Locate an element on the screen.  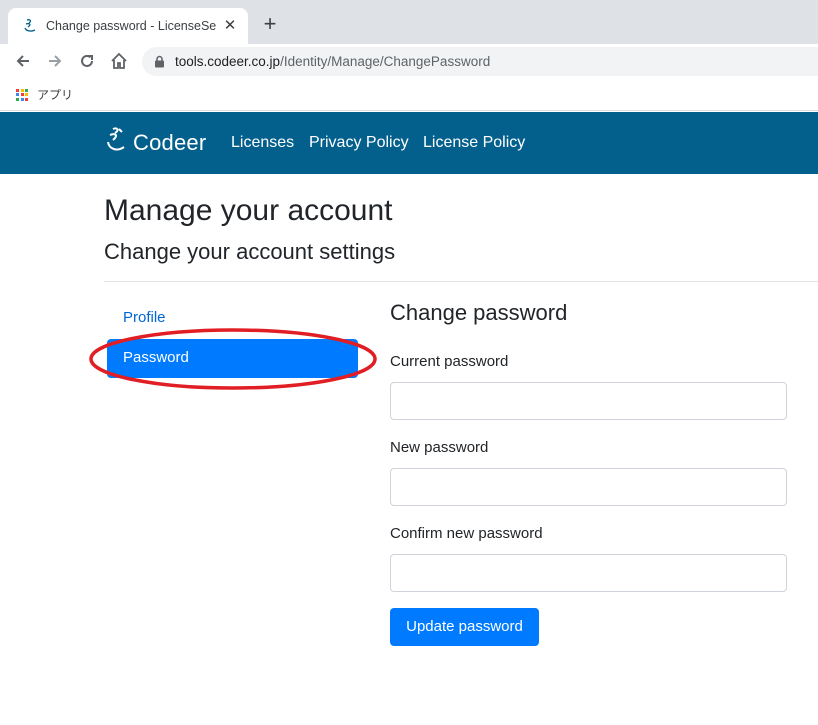
codeer-logo-icon is located at coordinates (116, 139).